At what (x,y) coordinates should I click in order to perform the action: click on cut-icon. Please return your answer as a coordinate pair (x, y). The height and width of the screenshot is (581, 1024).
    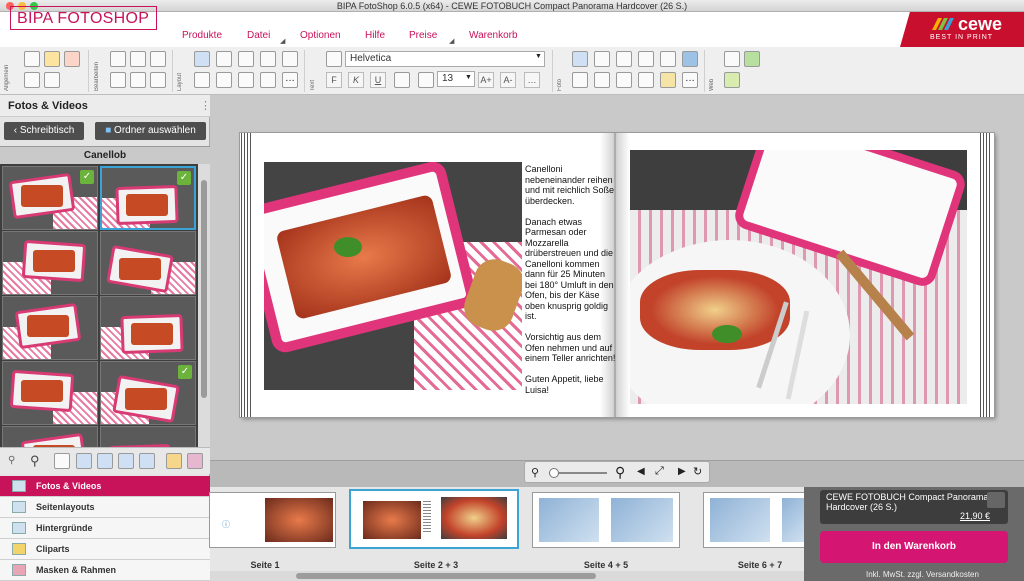
    Looking at the image, I should click on (118, 80).